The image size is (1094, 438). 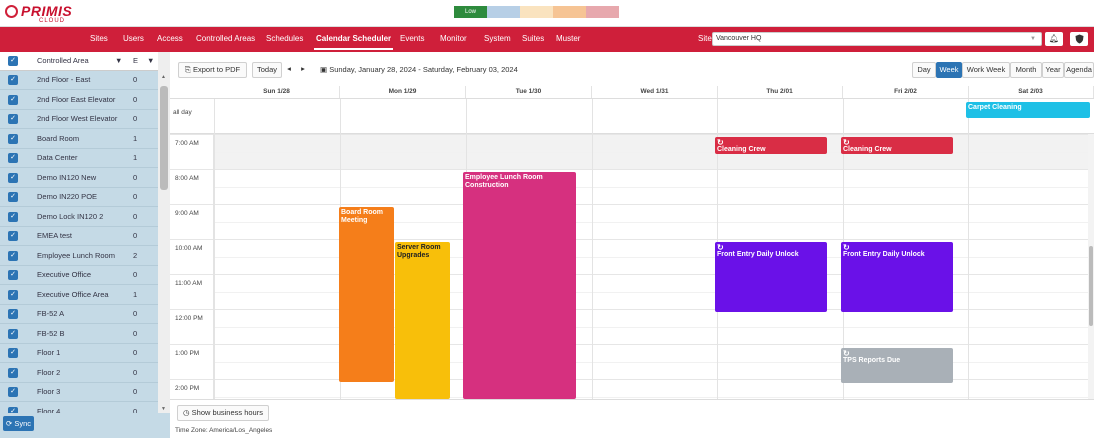 What do you see at coordinates (79, 80) in the screenshot?
I see `sidebar-area-row: ✓ 2nd Floor - East 0` at bounding box center [79, 80].